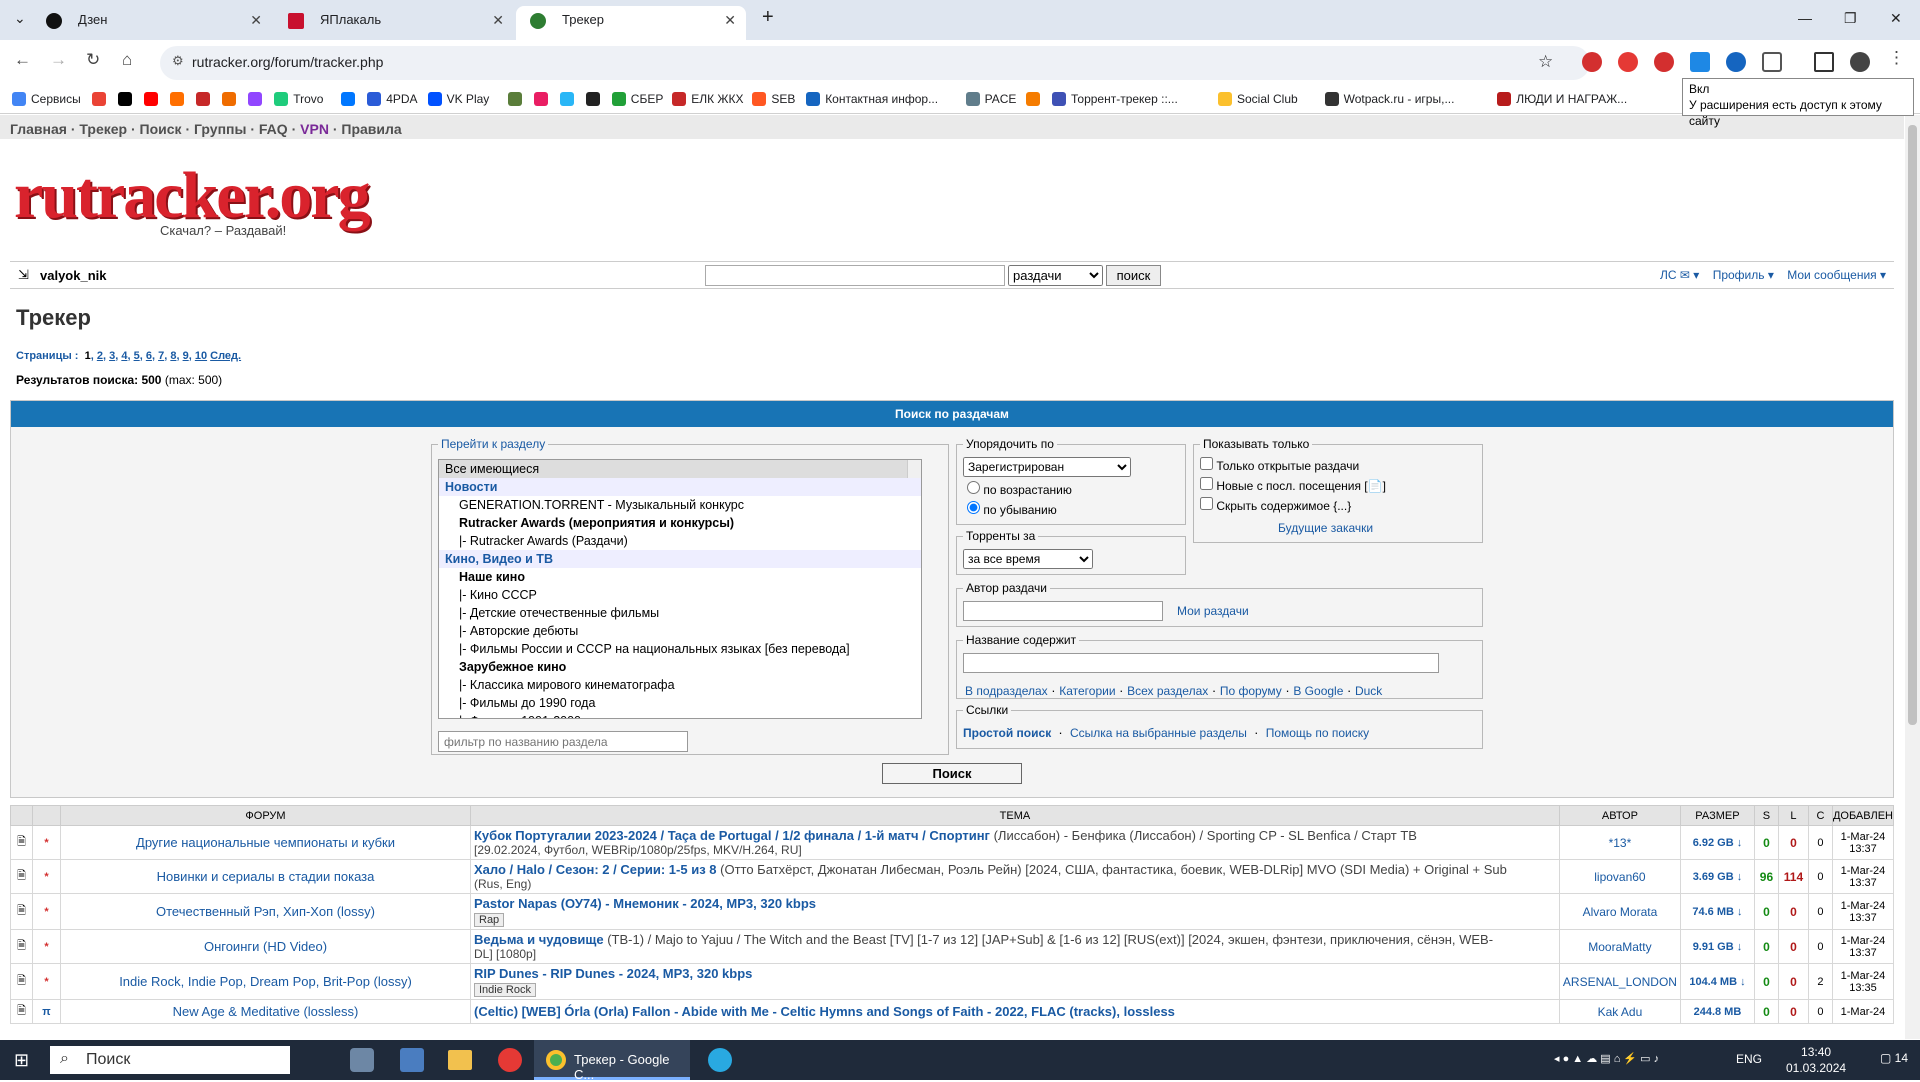  Describe the element at coordinates (973, 487) in the screenshot. I see `asc-radio` at that location.